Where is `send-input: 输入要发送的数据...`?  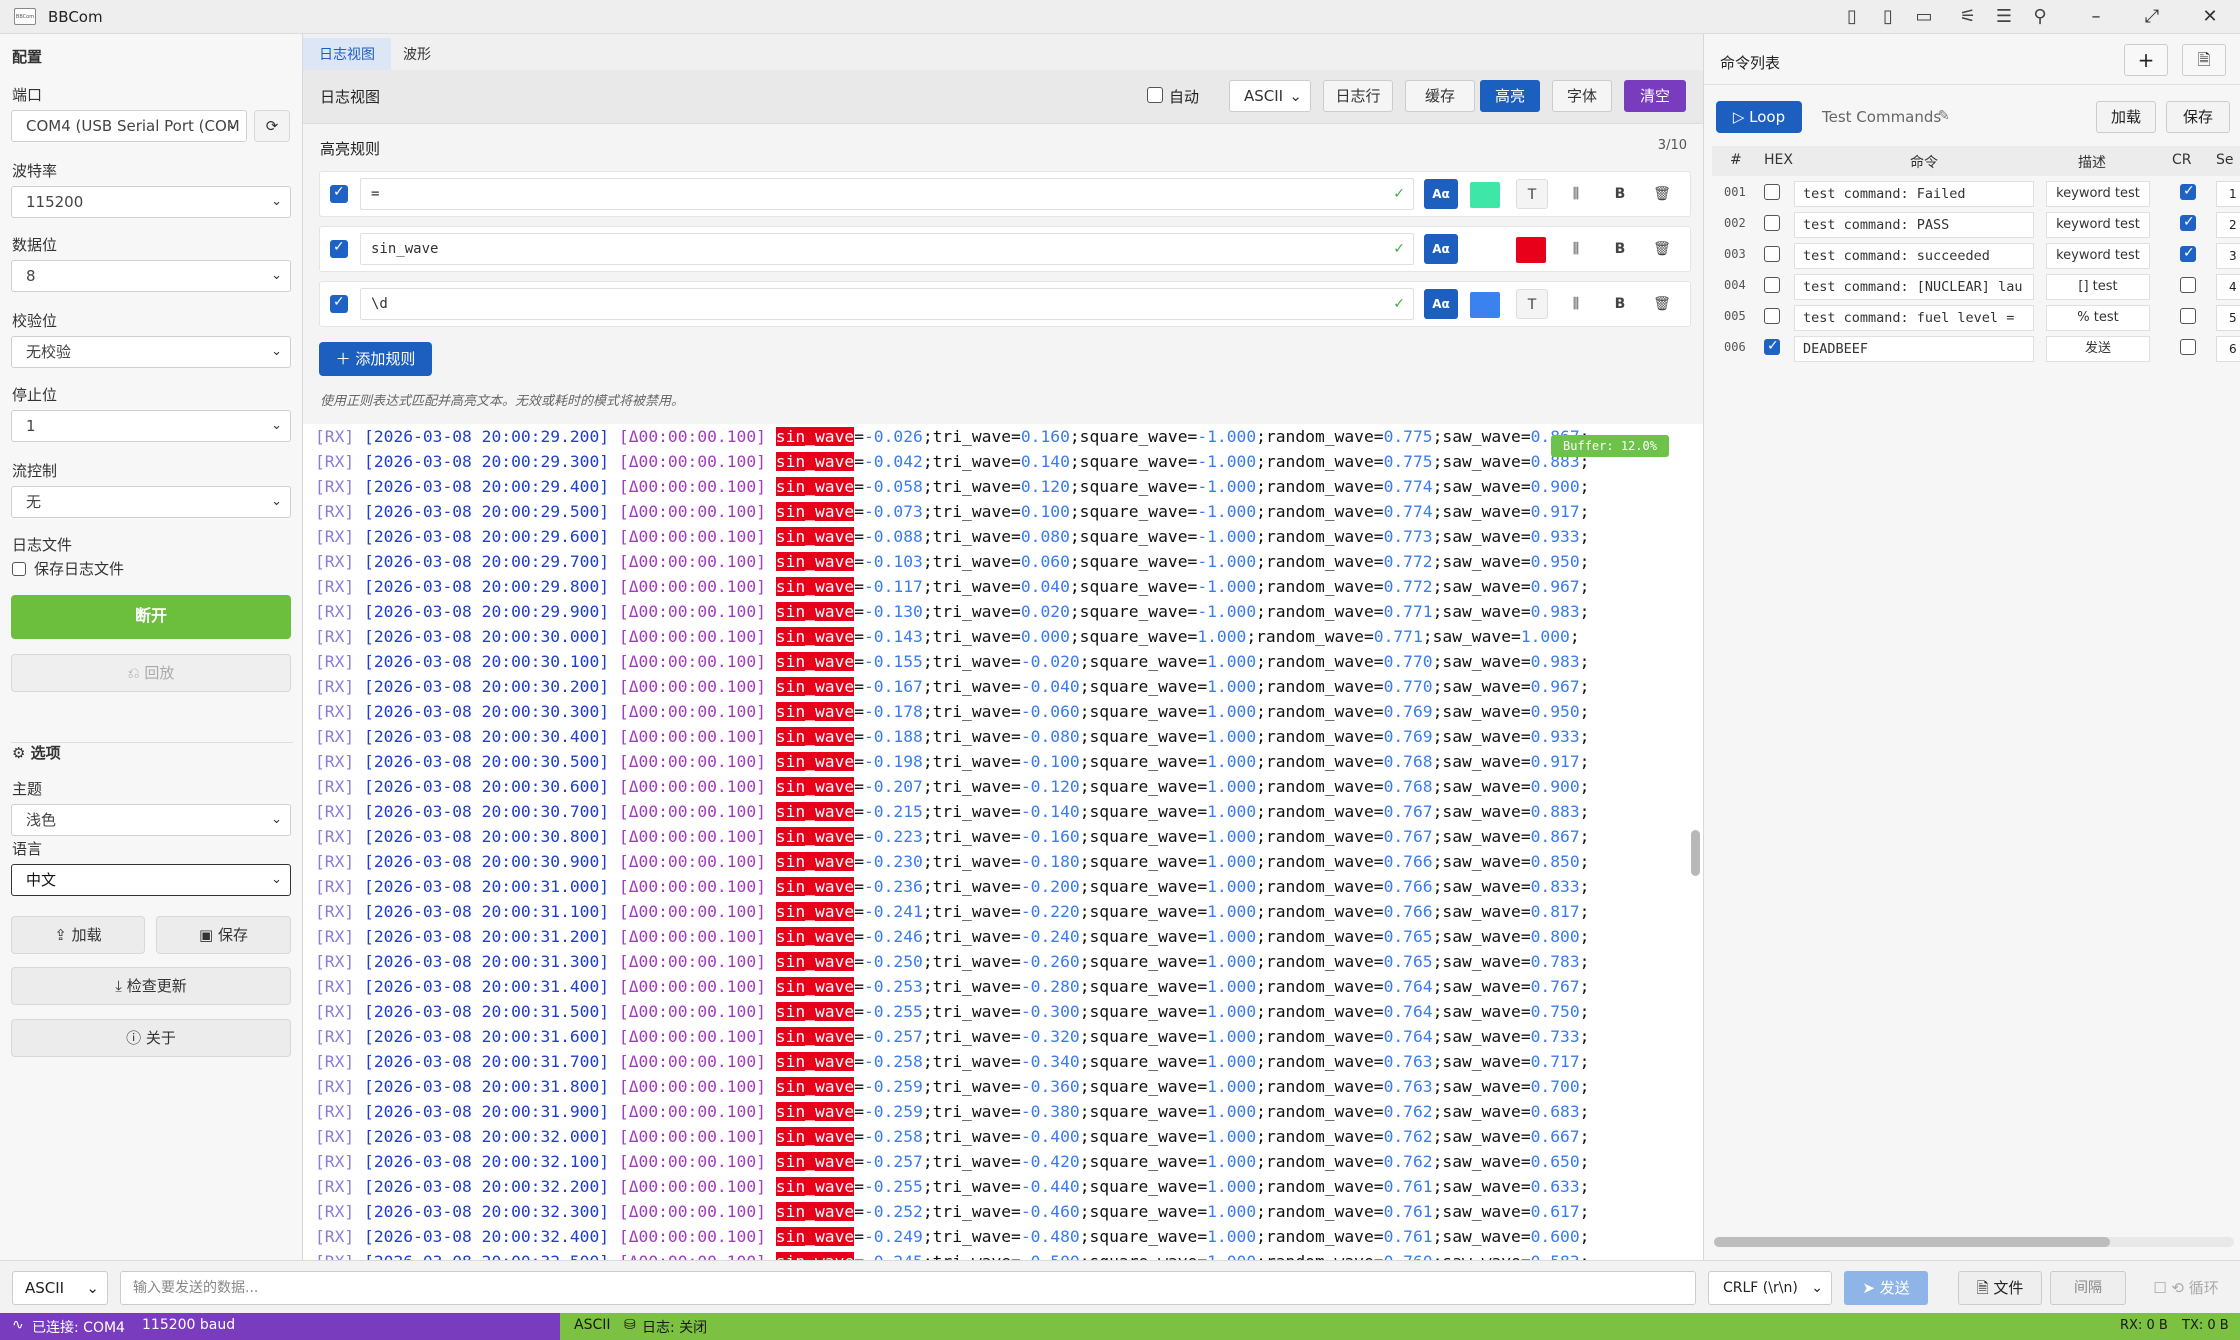 send-input: 输入要发送的数据... is located at coordinates (908, 1288).